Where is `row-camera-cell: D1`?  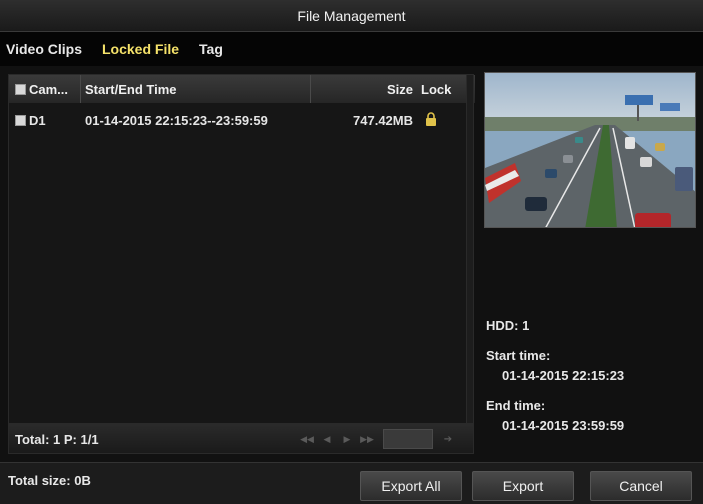
row-camera-cell: D1 is located at coordinates (45, 120).